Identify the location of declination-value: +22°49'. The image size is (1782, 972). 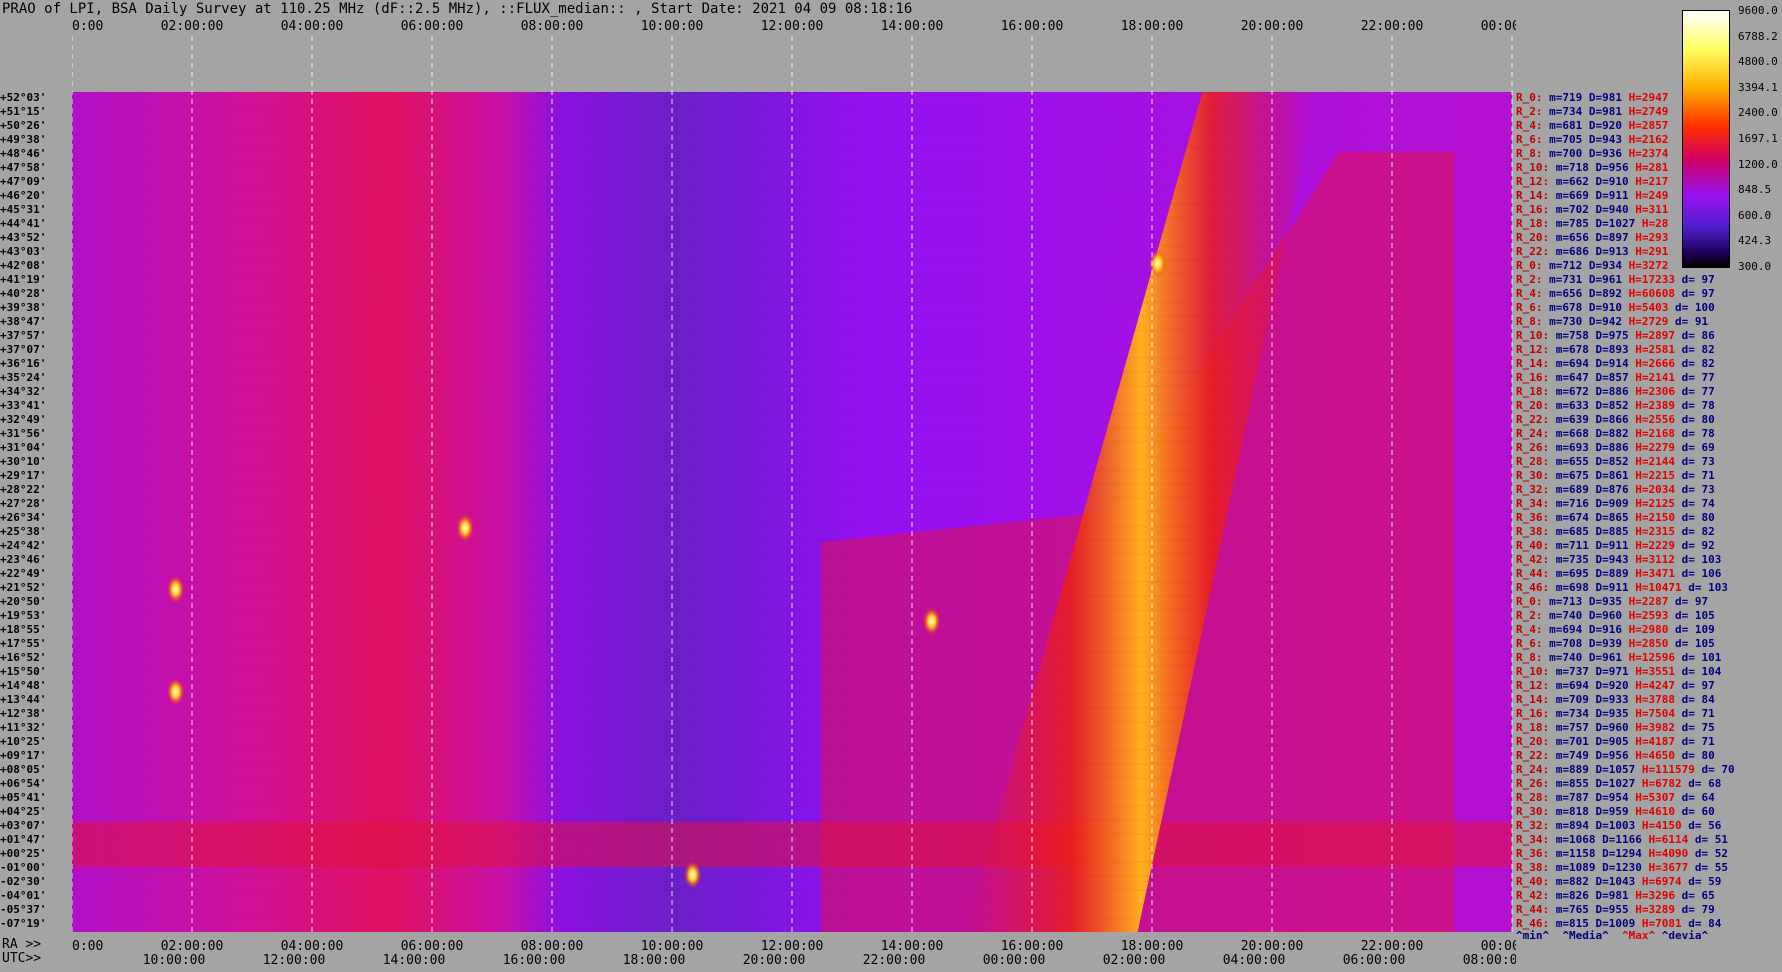
(23, 573).